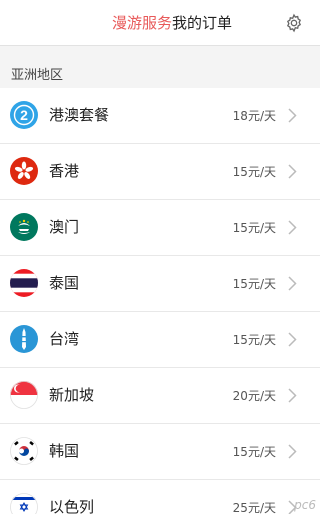 Image resolution: width=320 pixels, height=514 pixels. What do you see at coordinates (160, 340) in the screenshot?
I see `list-item-taiwan: 台湾 15元/天` at bounding box center [160, 340].